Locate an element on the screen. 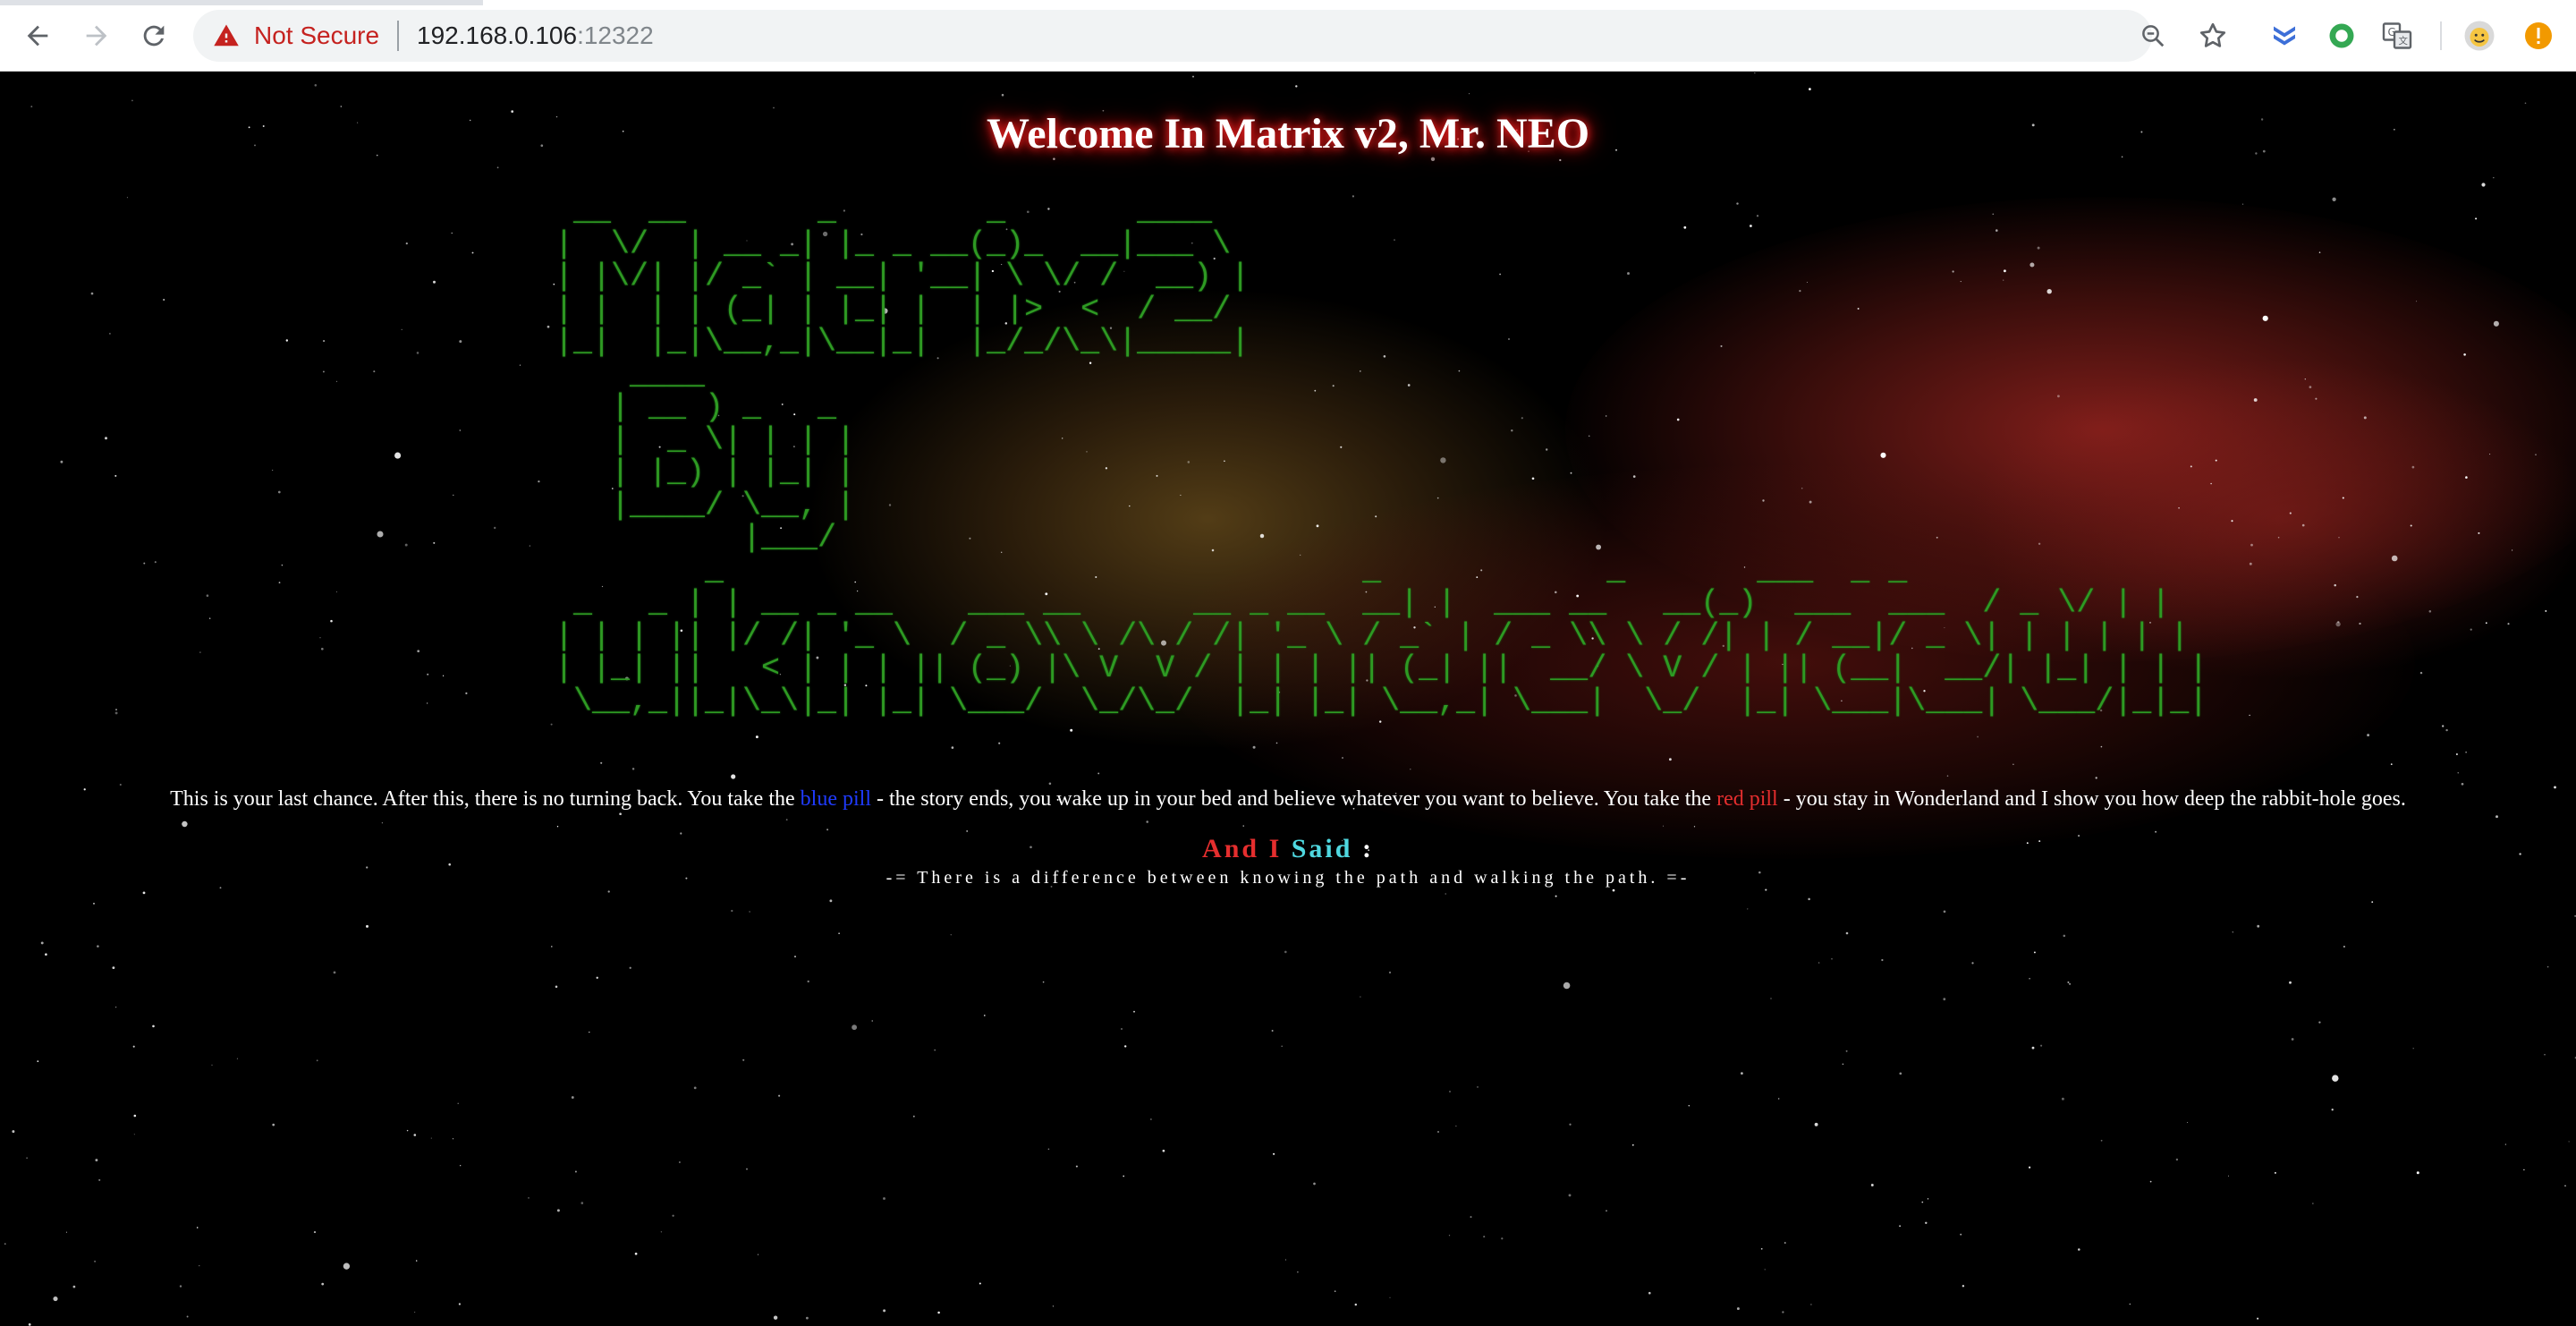 The height and width of the screenshot is (1326, 2576). active-tab-edge is located at coordinates (1529, 2).